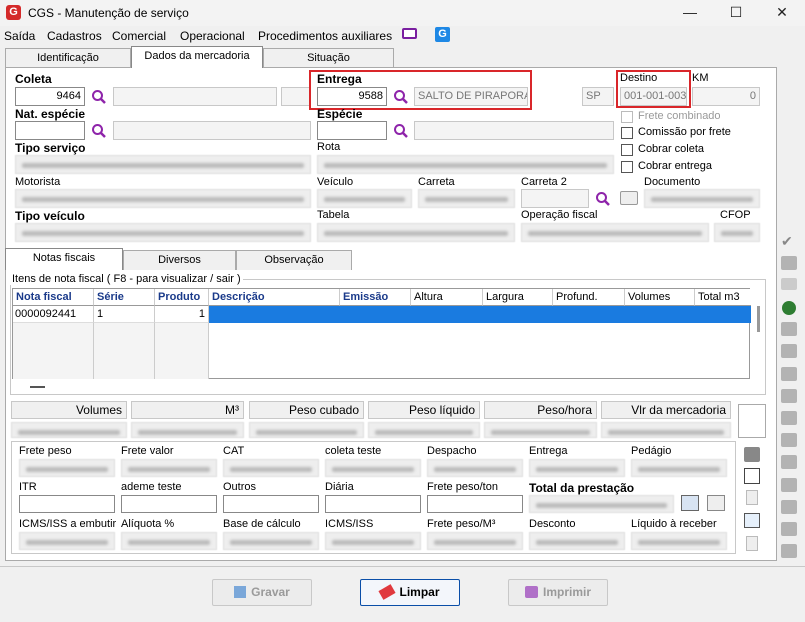 This screenshot has width=805, height=622. What do you see at coordinates (789, 529) in the screenshot?
I see `sync-icon` at bounding box center [789, 529].